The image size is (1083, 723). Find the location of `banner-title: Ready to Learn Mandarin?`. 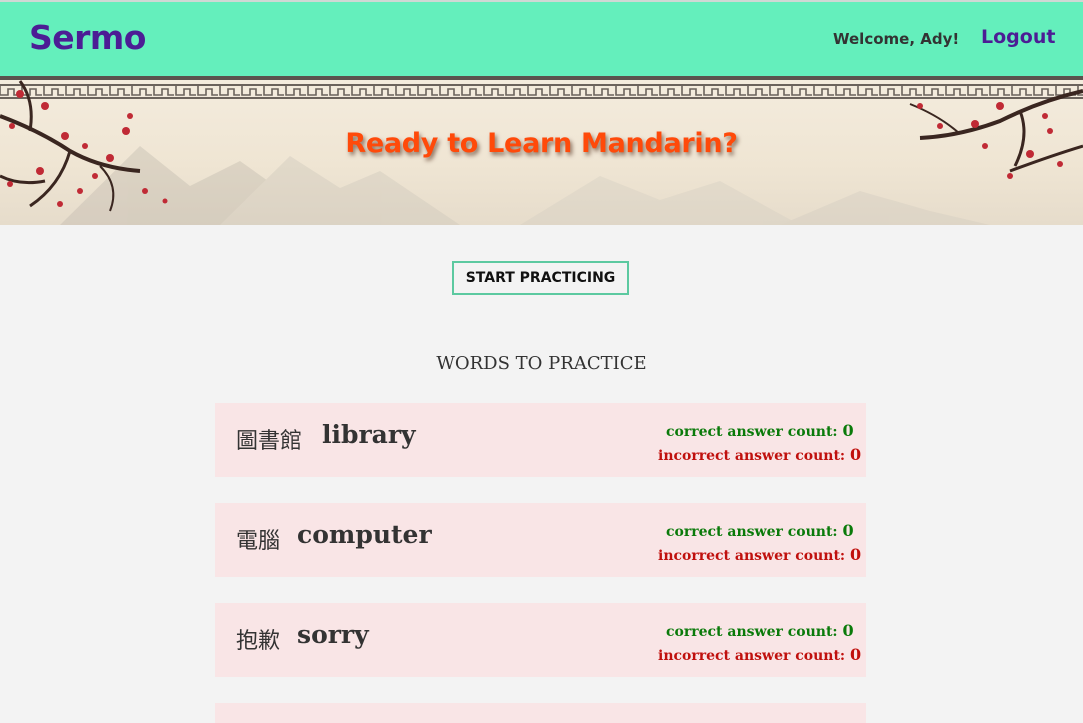

banner-title: Ready to Learn Mandarin? is located at coordinates (541, 143).